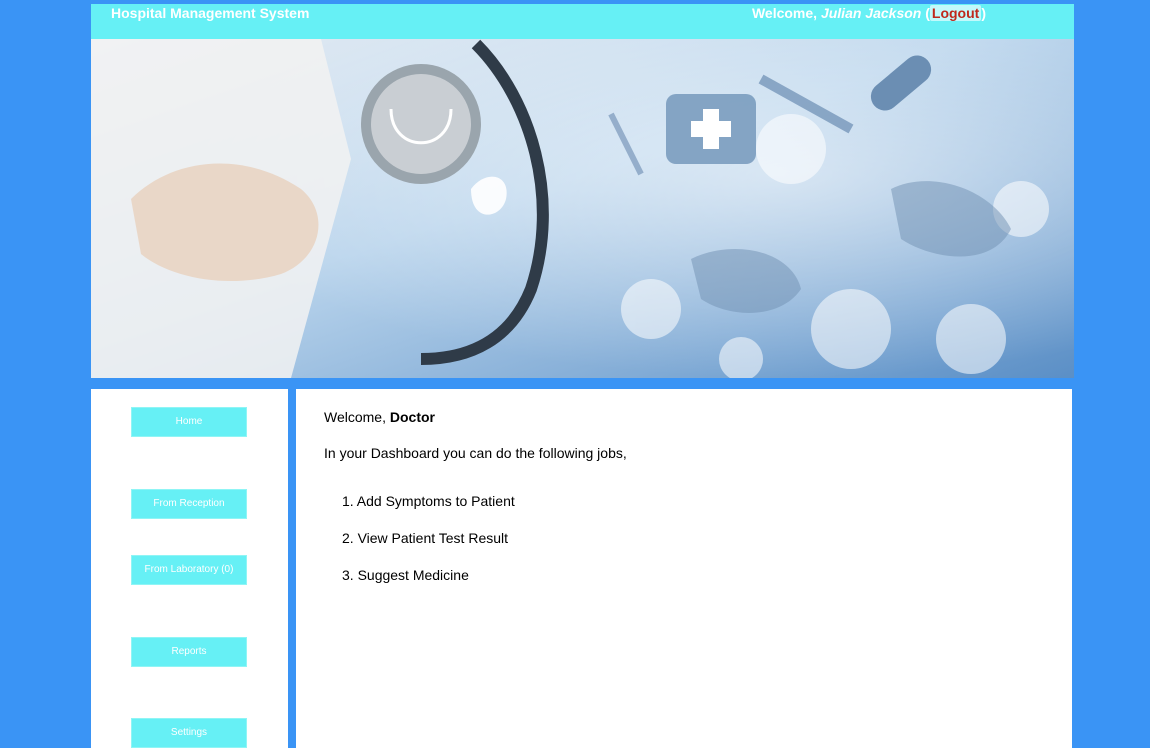 Image resolution: width=1150 pixels, height=748 pixels. Describe the element at coordinates (428, 501) in the screenshot. I see `list-item: 1. Add Symptoms to Patient` at that location.